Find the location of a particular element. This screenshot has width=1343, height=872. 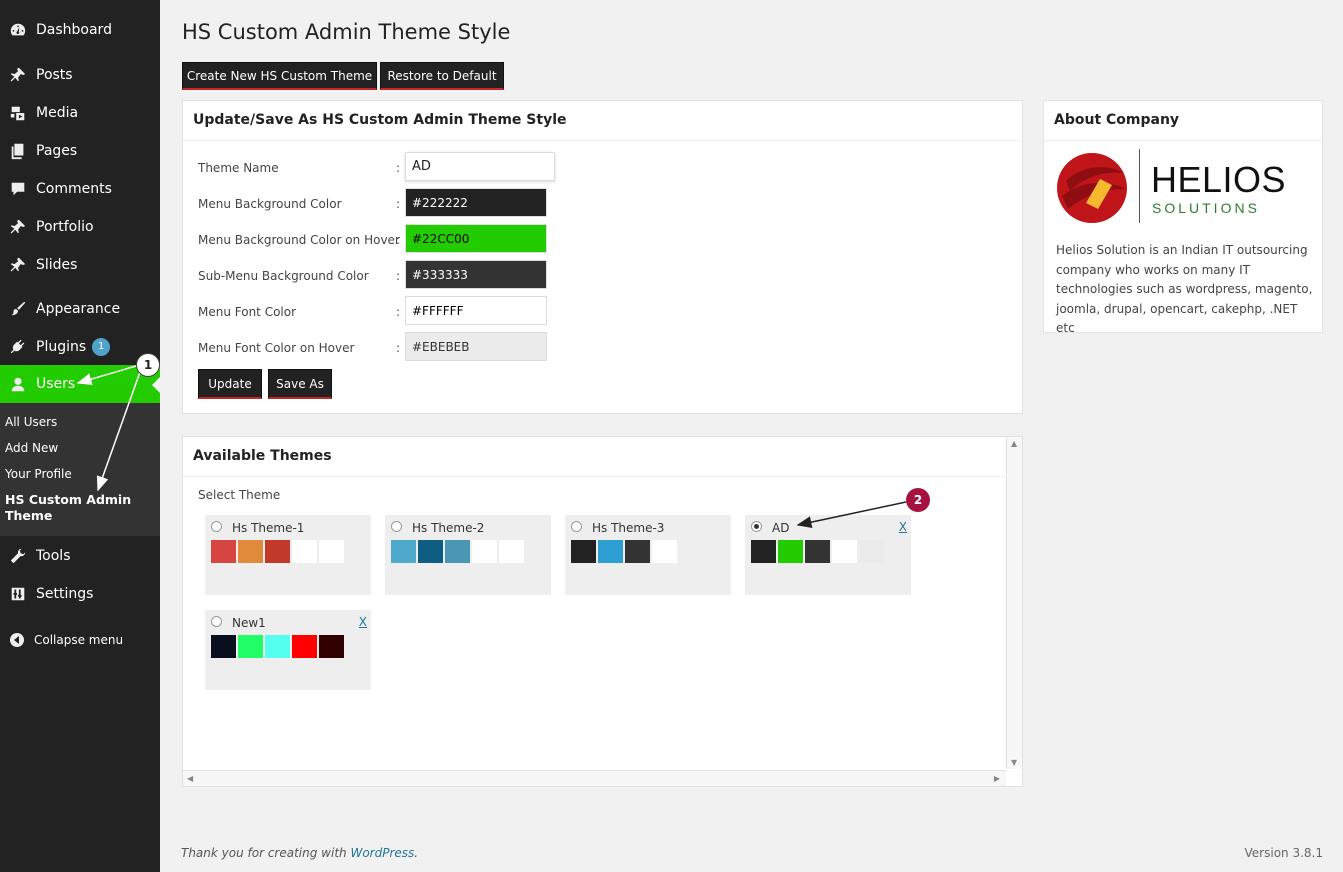

sidebar-item-label: Tools is located at coordinates (53, 556).